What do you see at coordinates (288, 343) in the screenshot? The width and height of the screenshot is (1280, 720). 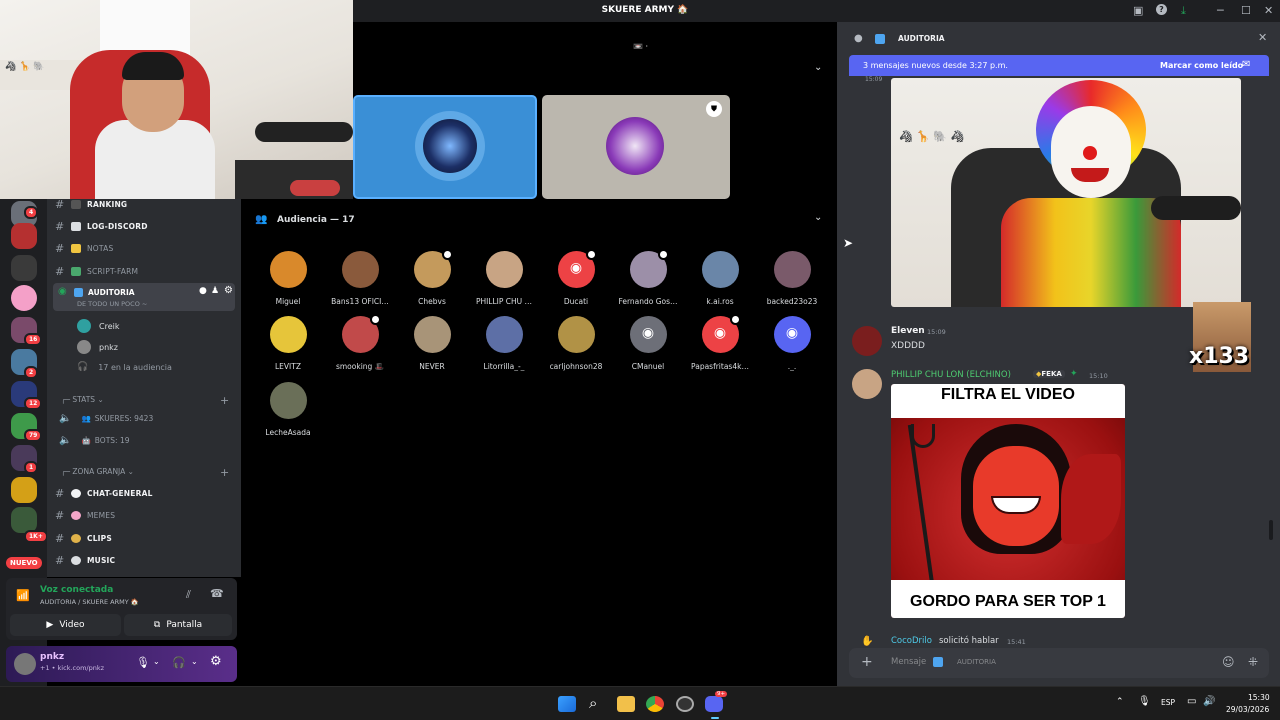 I see `audience-member: LEVITZ` at bounding box center [288, 343].